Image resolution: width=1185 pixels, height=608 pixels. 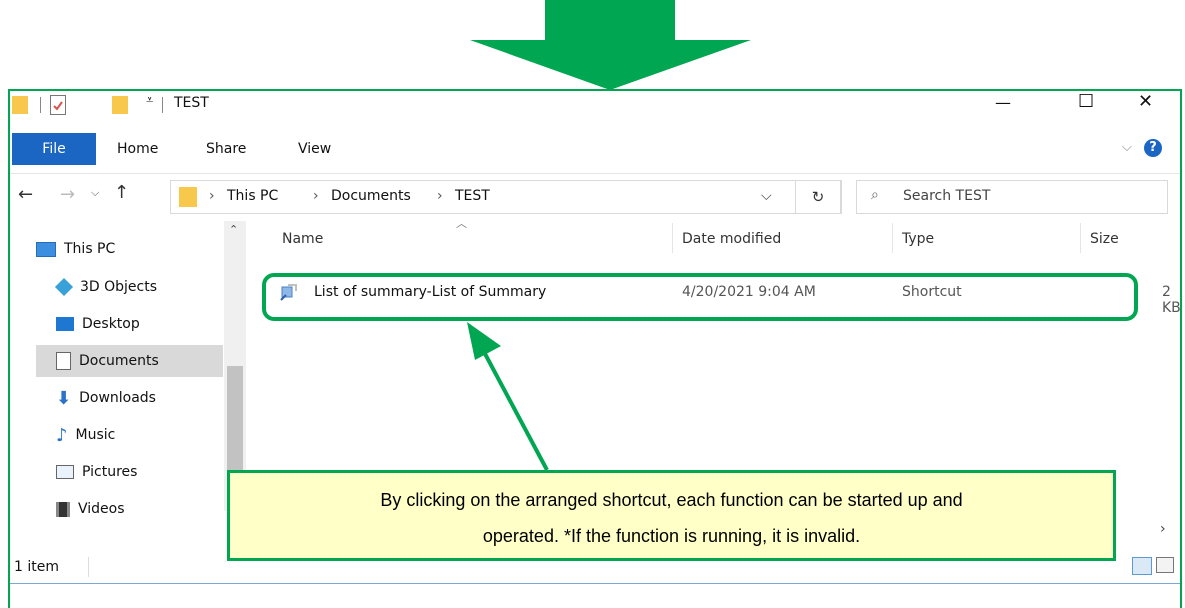 What do you see at coordinates (149, 509) in the screenshot?
I see `sidebar-item-videos: Videos` at bounding box center [149, 509].